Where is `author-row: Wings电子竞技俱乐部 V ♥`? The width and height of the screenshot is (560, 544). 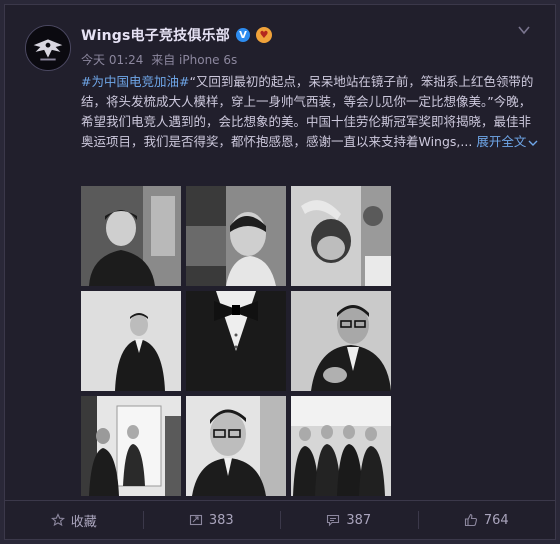 author-row: Wings电子竞技俱乐部 V ♥ is located at coordinates (176, 35).